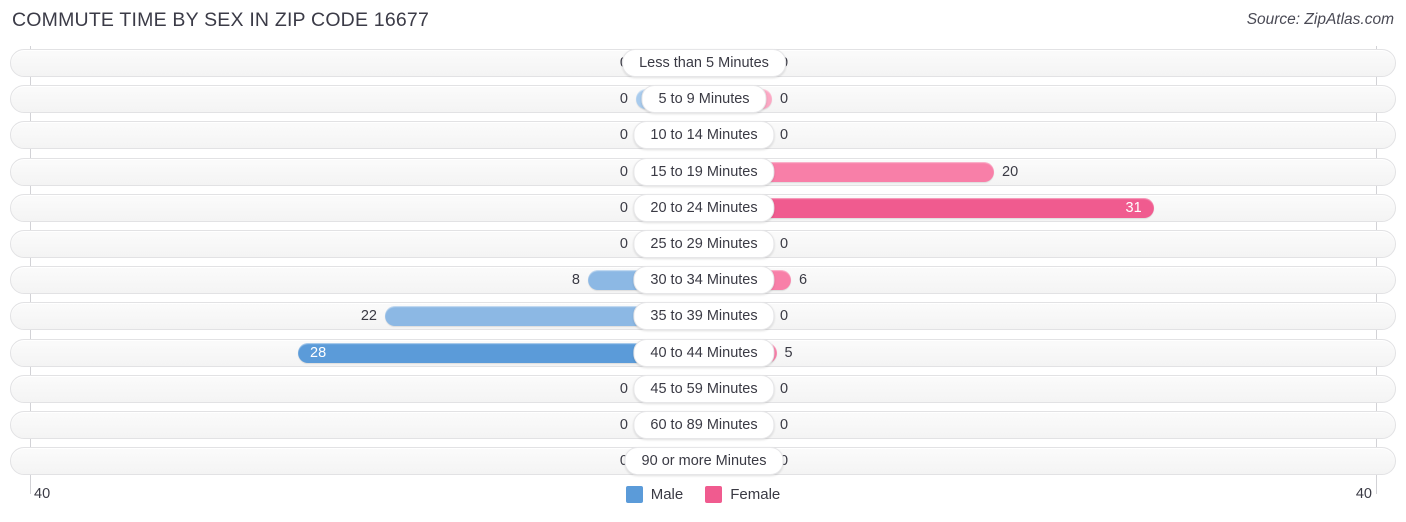  I want to click on bar-row: 0 0 45 to 59 Minutes, so click(703, 388).